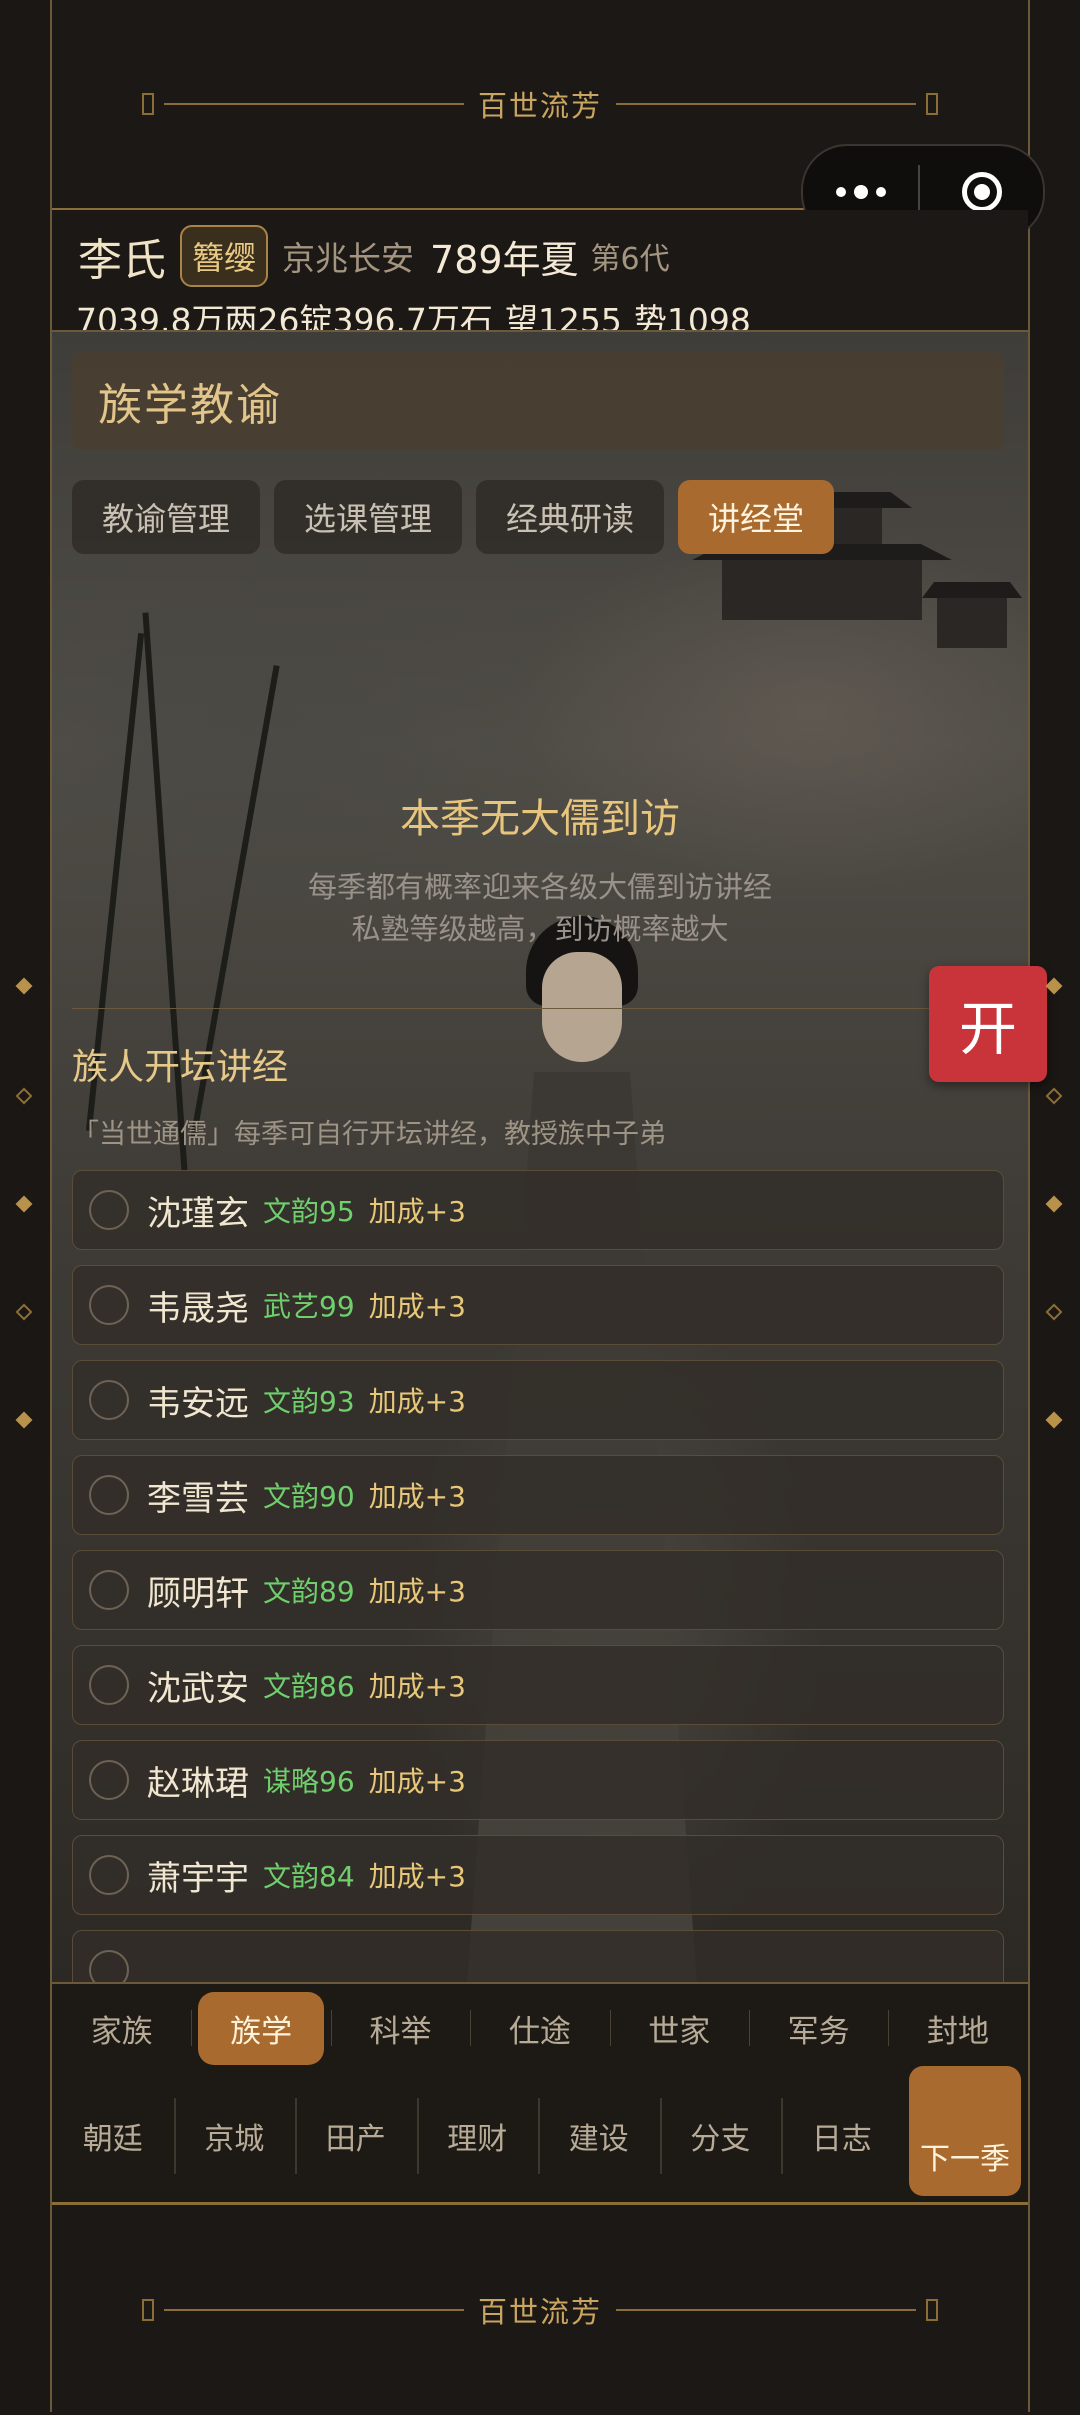  What do you see at coordinates (234, 2136) in the screenshot?
I see `nav-item-capital: 京城` at bounding box center [234, 2136].